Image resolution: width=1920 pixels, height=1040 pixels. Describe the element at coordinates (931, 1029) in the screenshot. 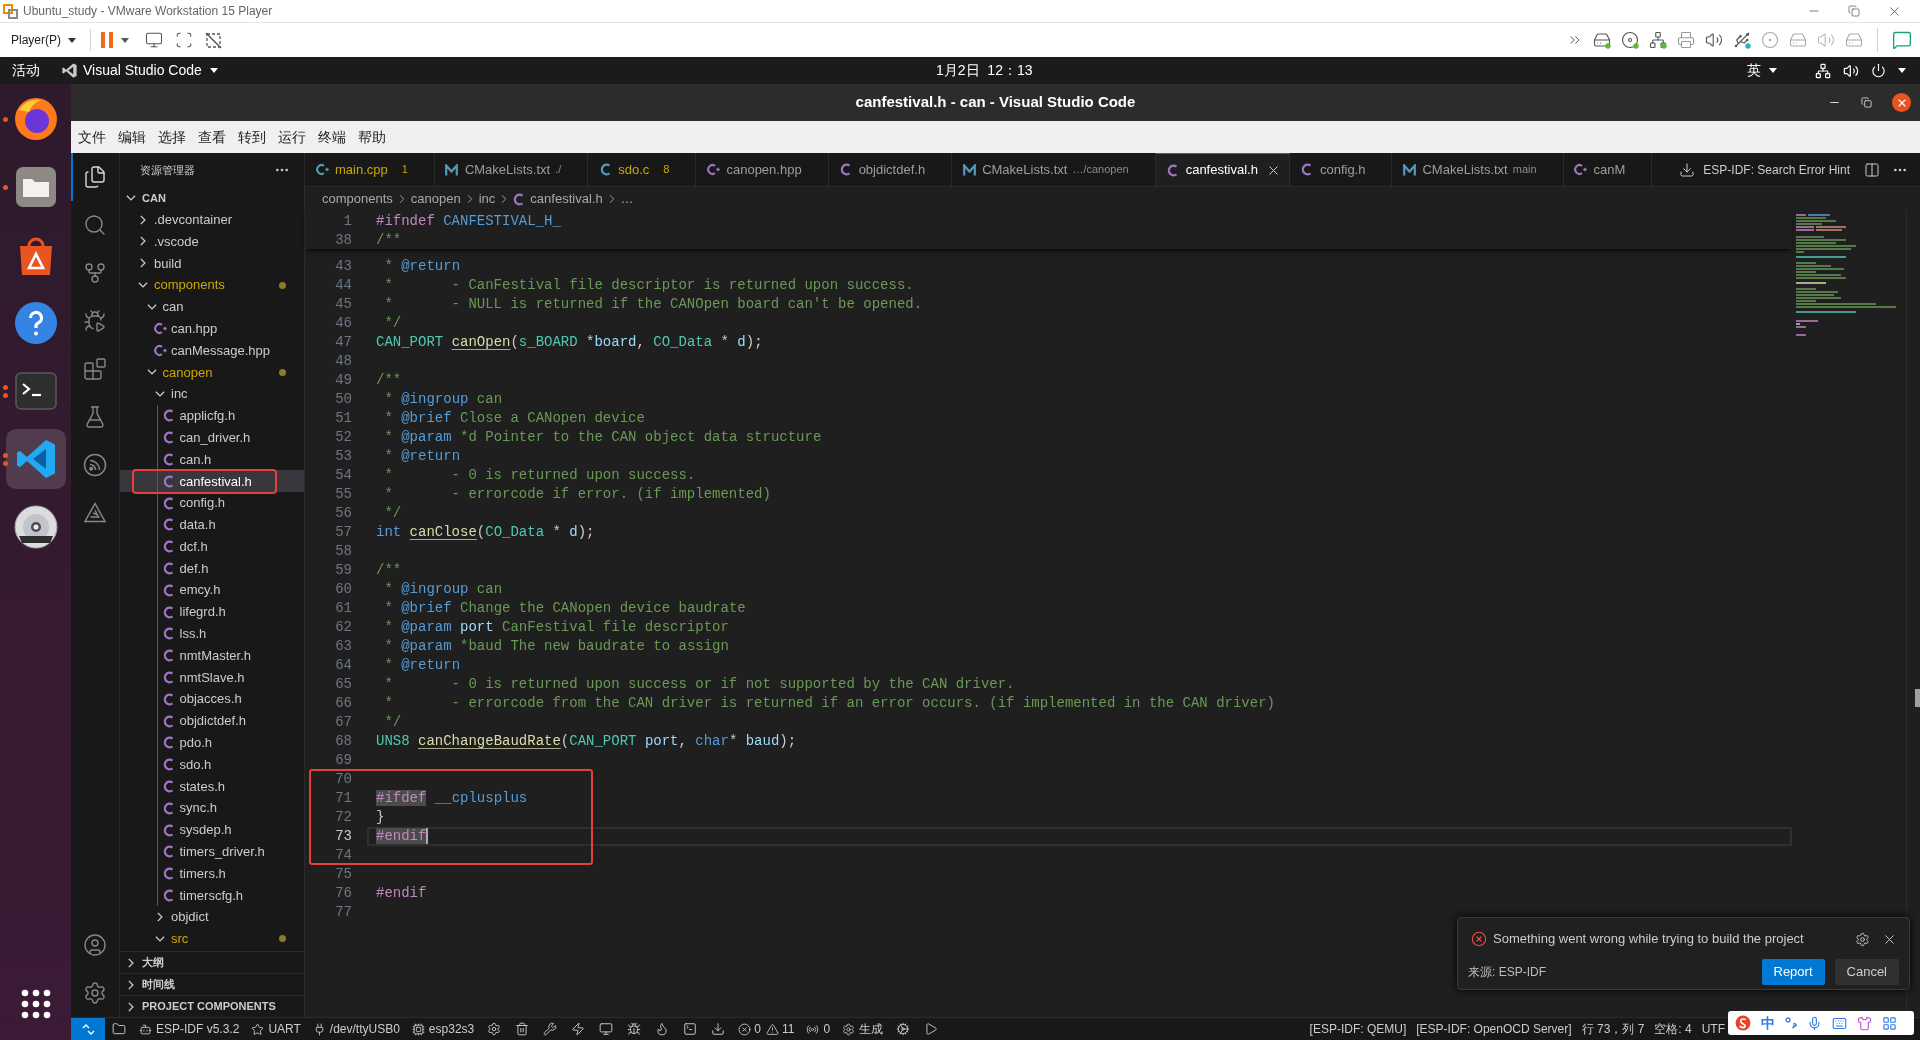

I see `play-icon` at that location.